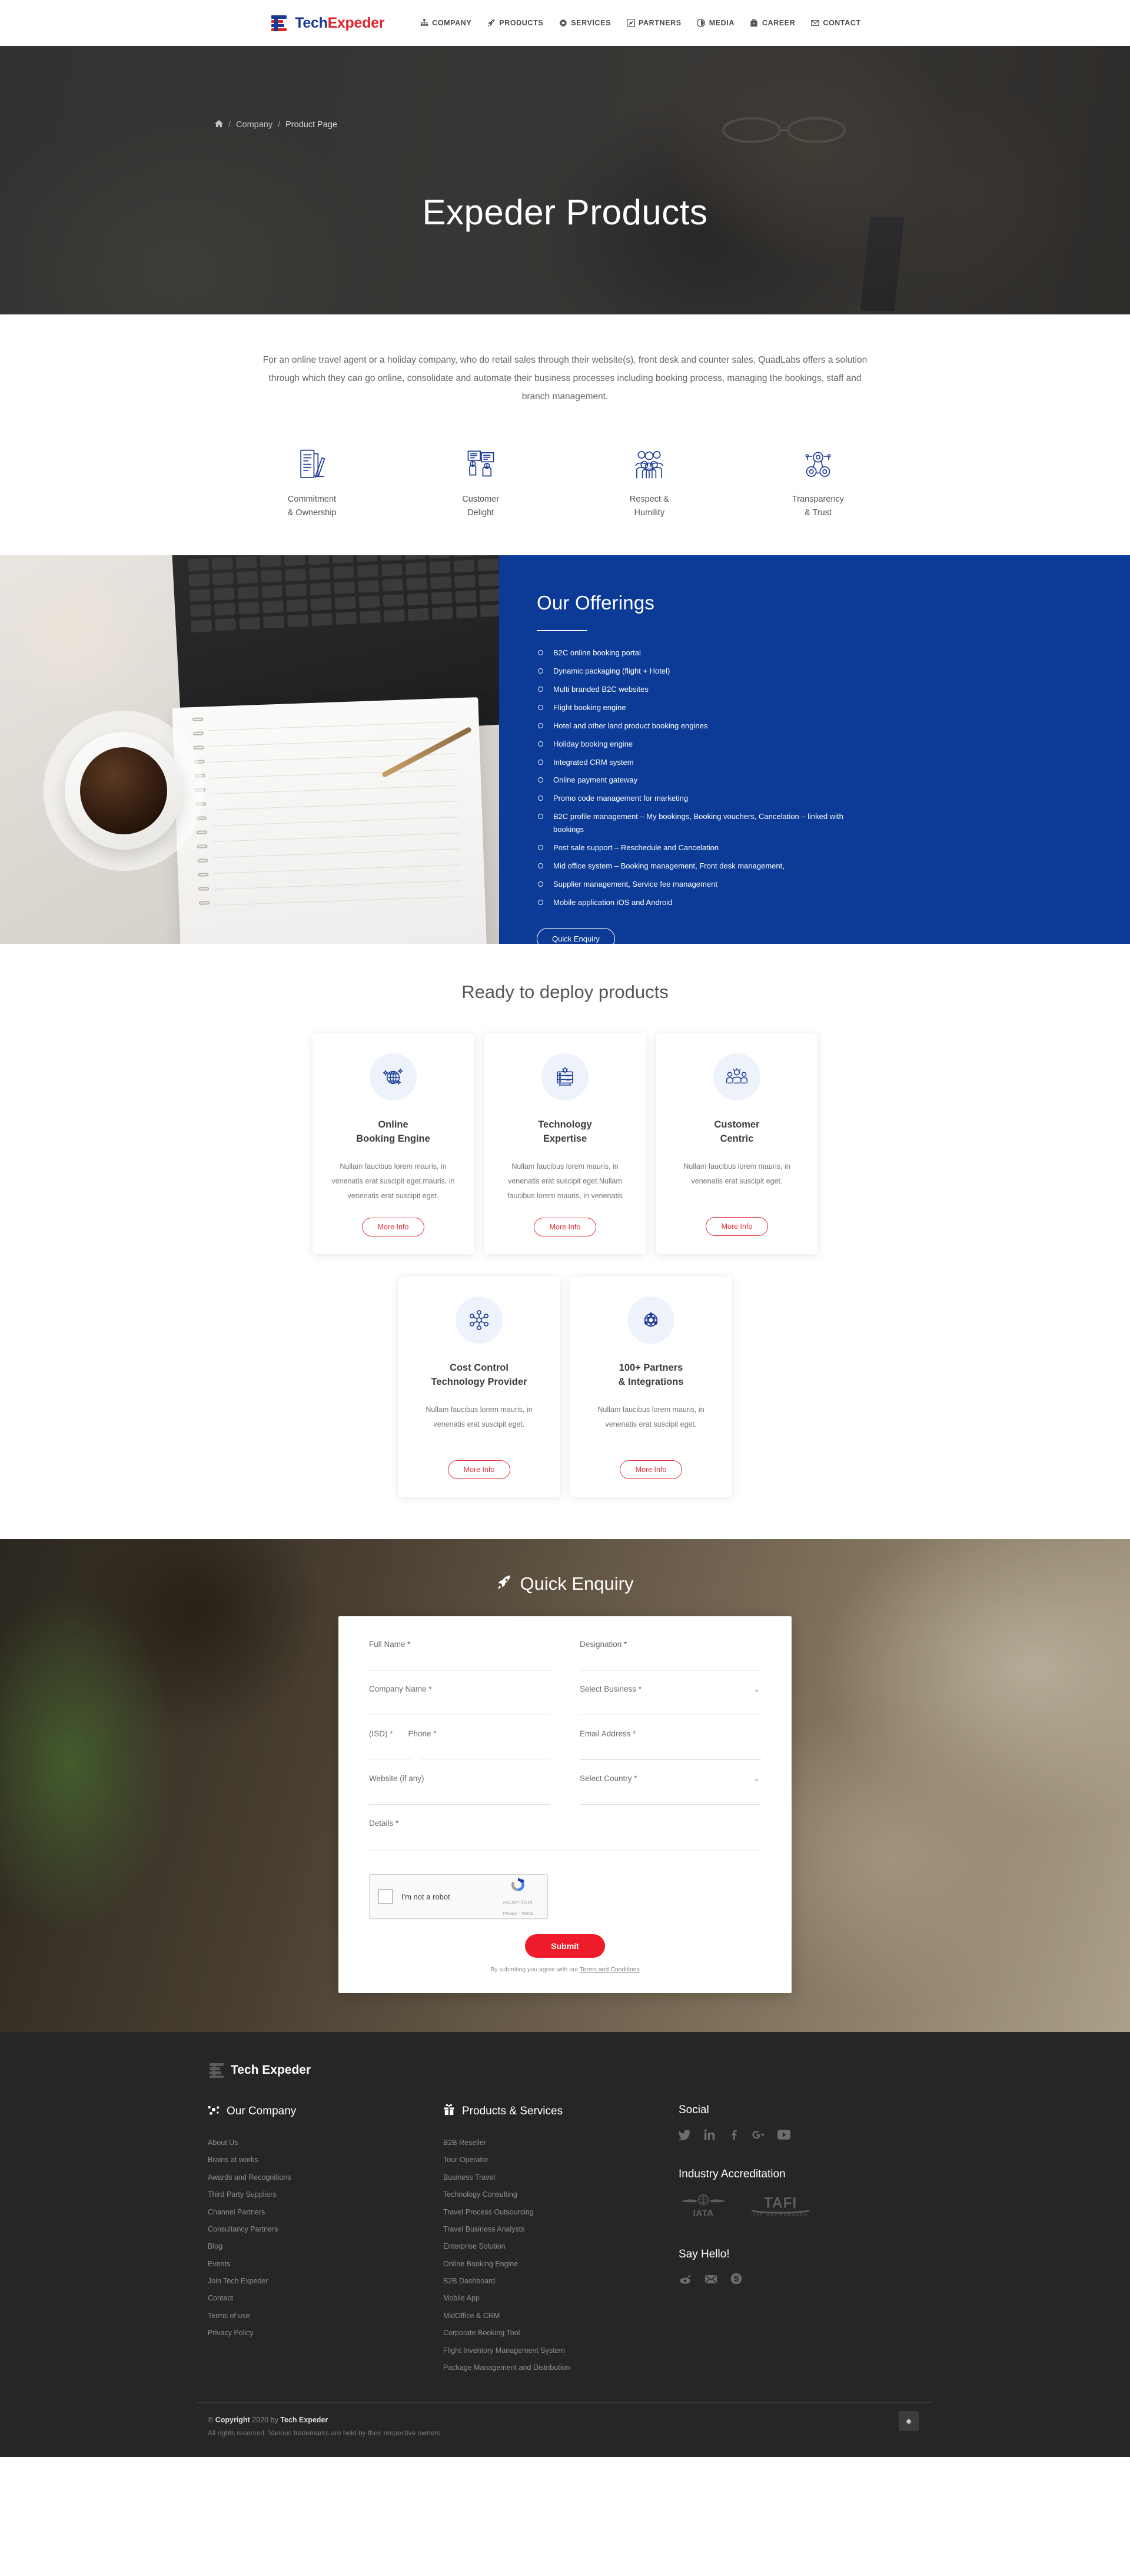 This screenshot has height=2576, width=1130. What do you see at coordinates (670, 1664) in the screenshot?
I see `designation-input` at bounding box center [670, 1664].